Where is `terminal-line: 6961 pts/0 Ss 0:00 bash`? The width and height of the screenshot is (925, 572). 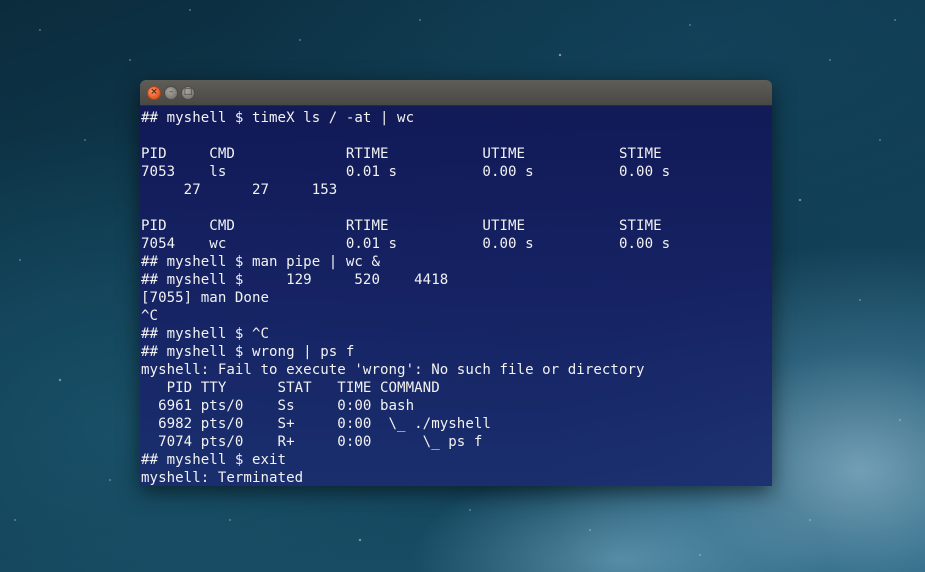
terminal-line: 6961 pts/0 Ss 0:00 bash is located at coordinates (278, 406).